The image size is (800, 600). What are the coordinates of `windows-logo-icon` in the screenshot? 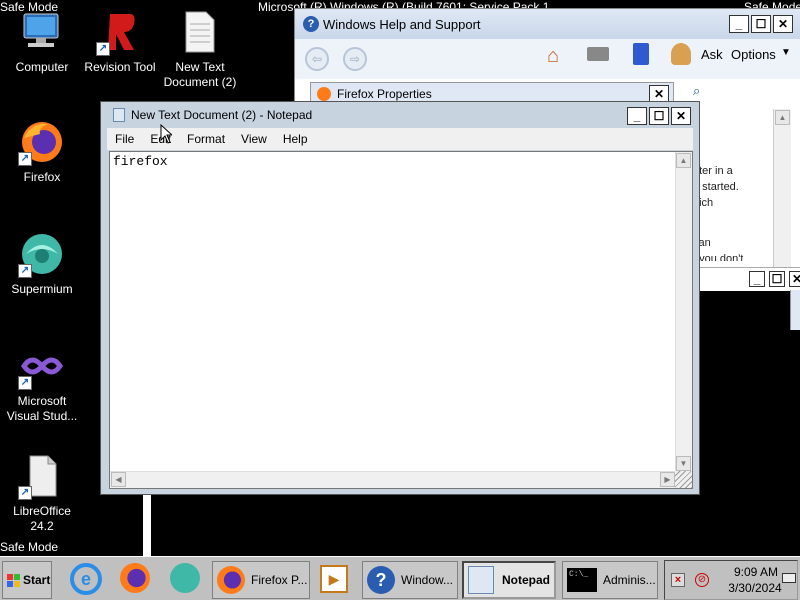 It's located at (13, 580).